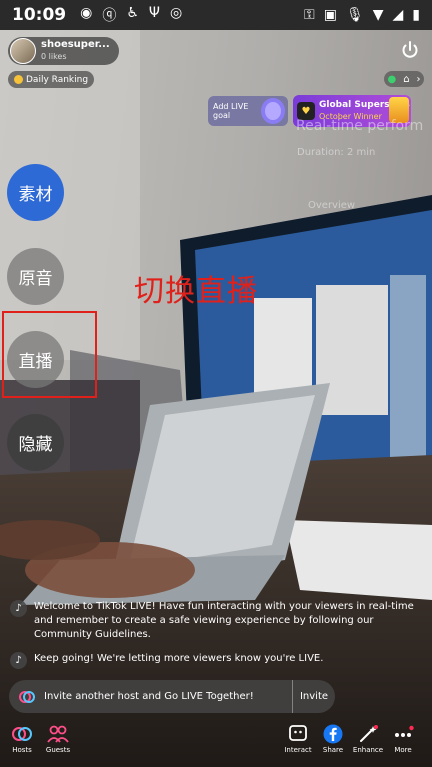 The width and height of the screenshot is (432, 767). I want to click on material-button: 素材, so click(35, 192).